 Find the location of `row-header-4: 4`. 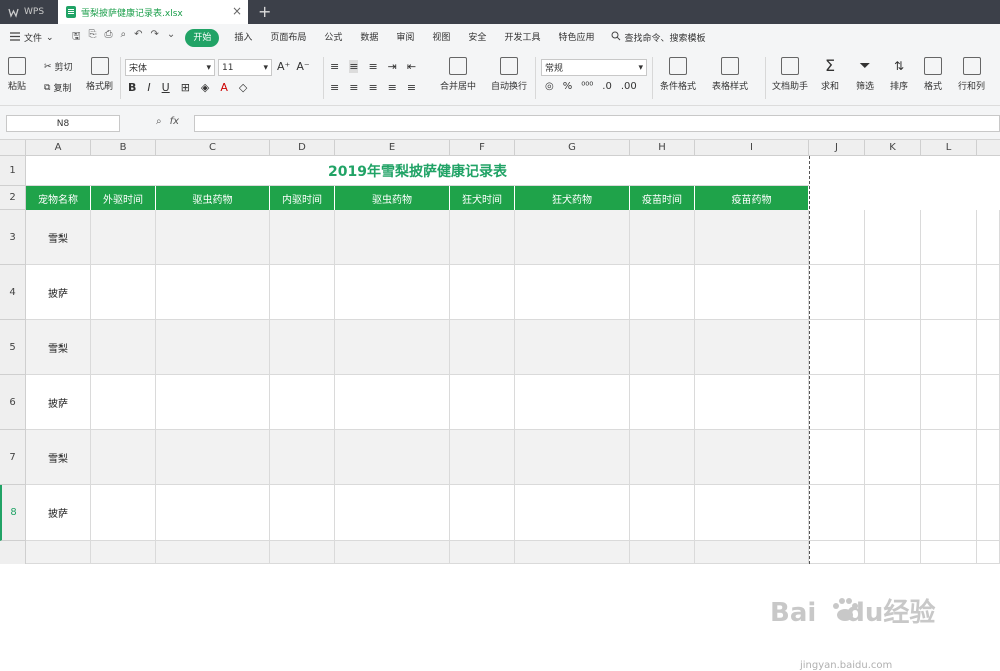

row-header-4: 4 is located at coordinates (13, 292).